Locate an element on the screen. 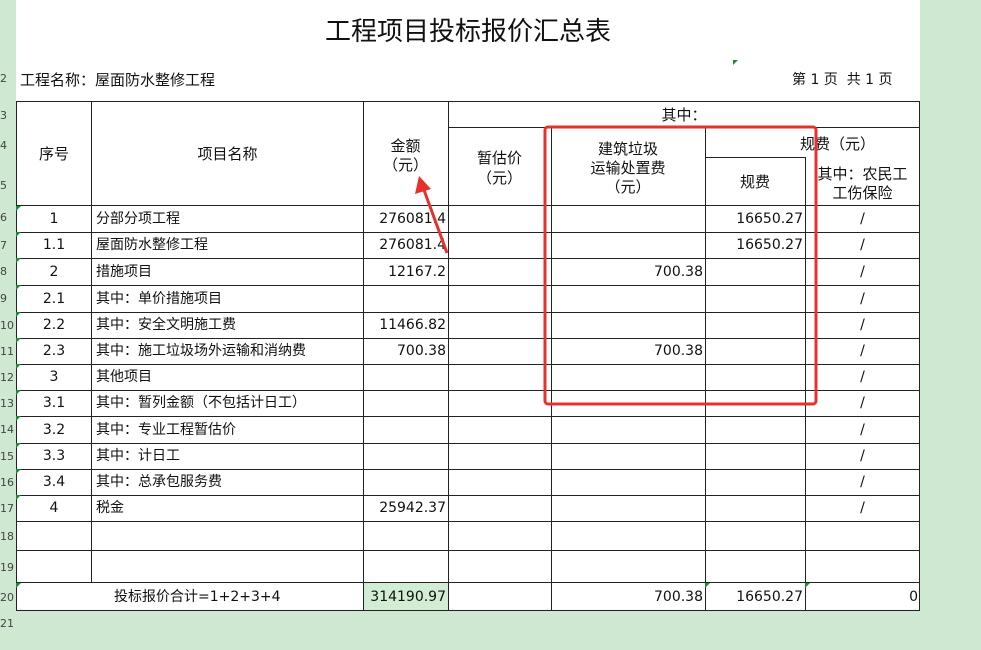 The image size is (981, 650). total-waste: 700.38 is located at coordinates (628, 596).